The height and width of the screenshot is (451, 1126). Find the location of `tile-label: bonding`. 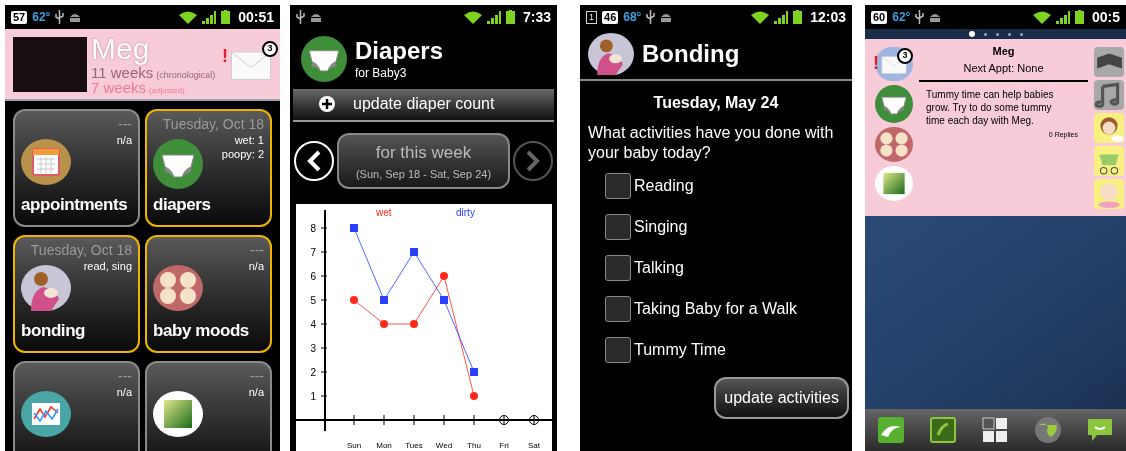

tile-label: bonding is located at coordinates (54, 330).